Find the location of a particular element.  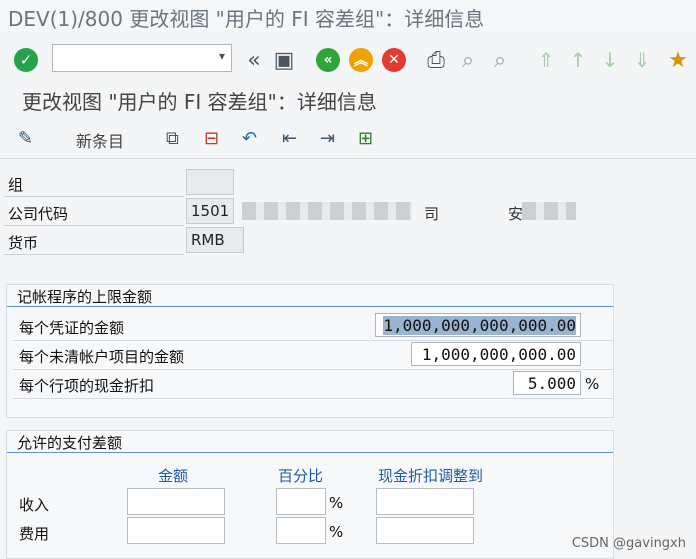

previous-page-button: ↑ is located at coordinates (578, 60).